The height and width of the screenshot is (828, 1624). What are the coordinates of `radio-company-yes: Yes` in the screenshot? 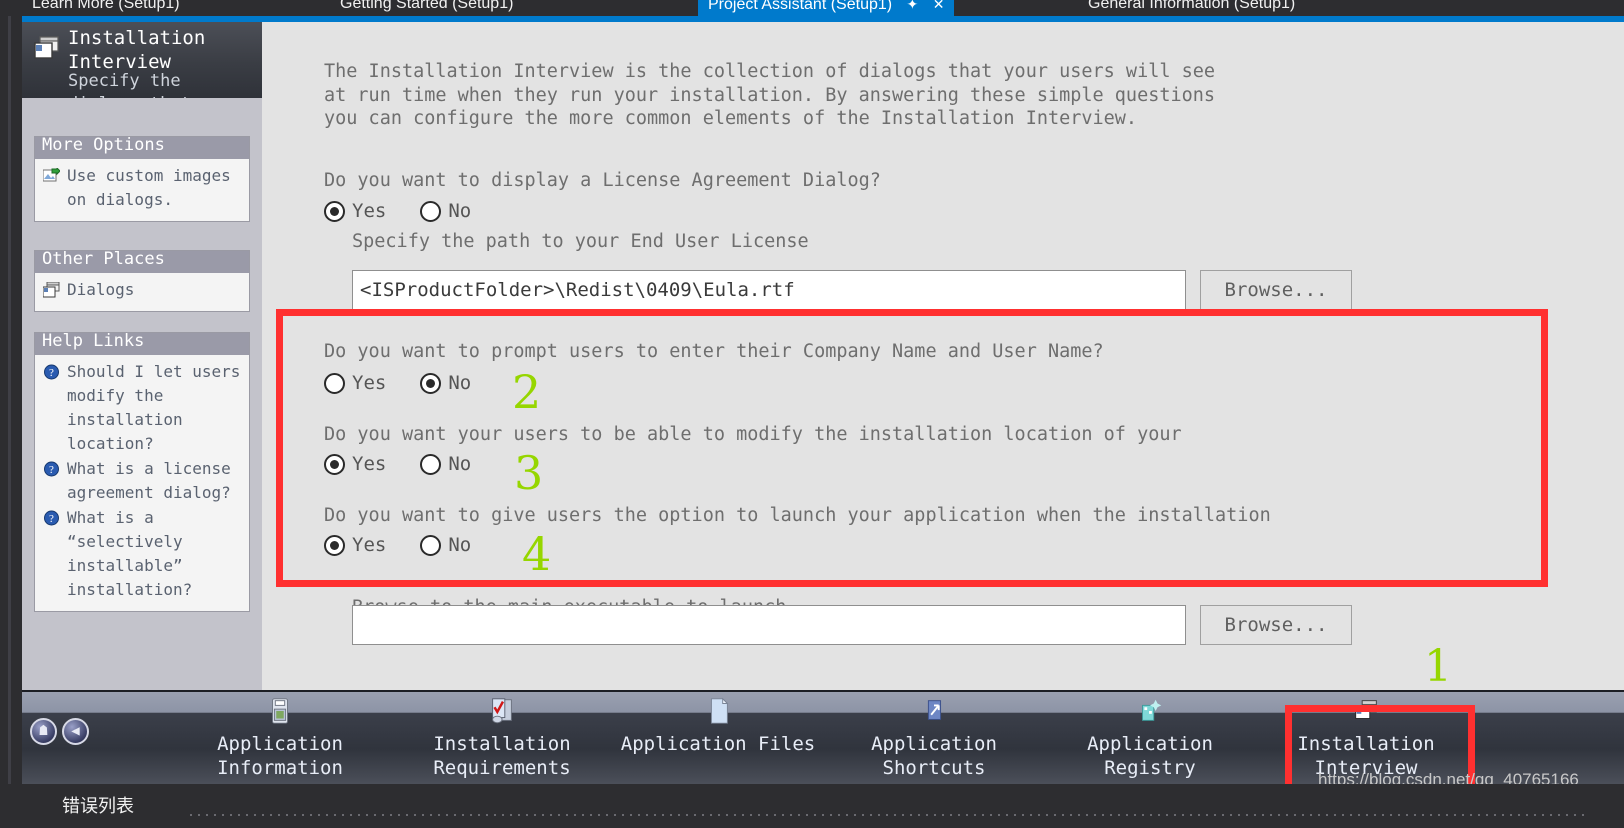 It's located at (355, 383).